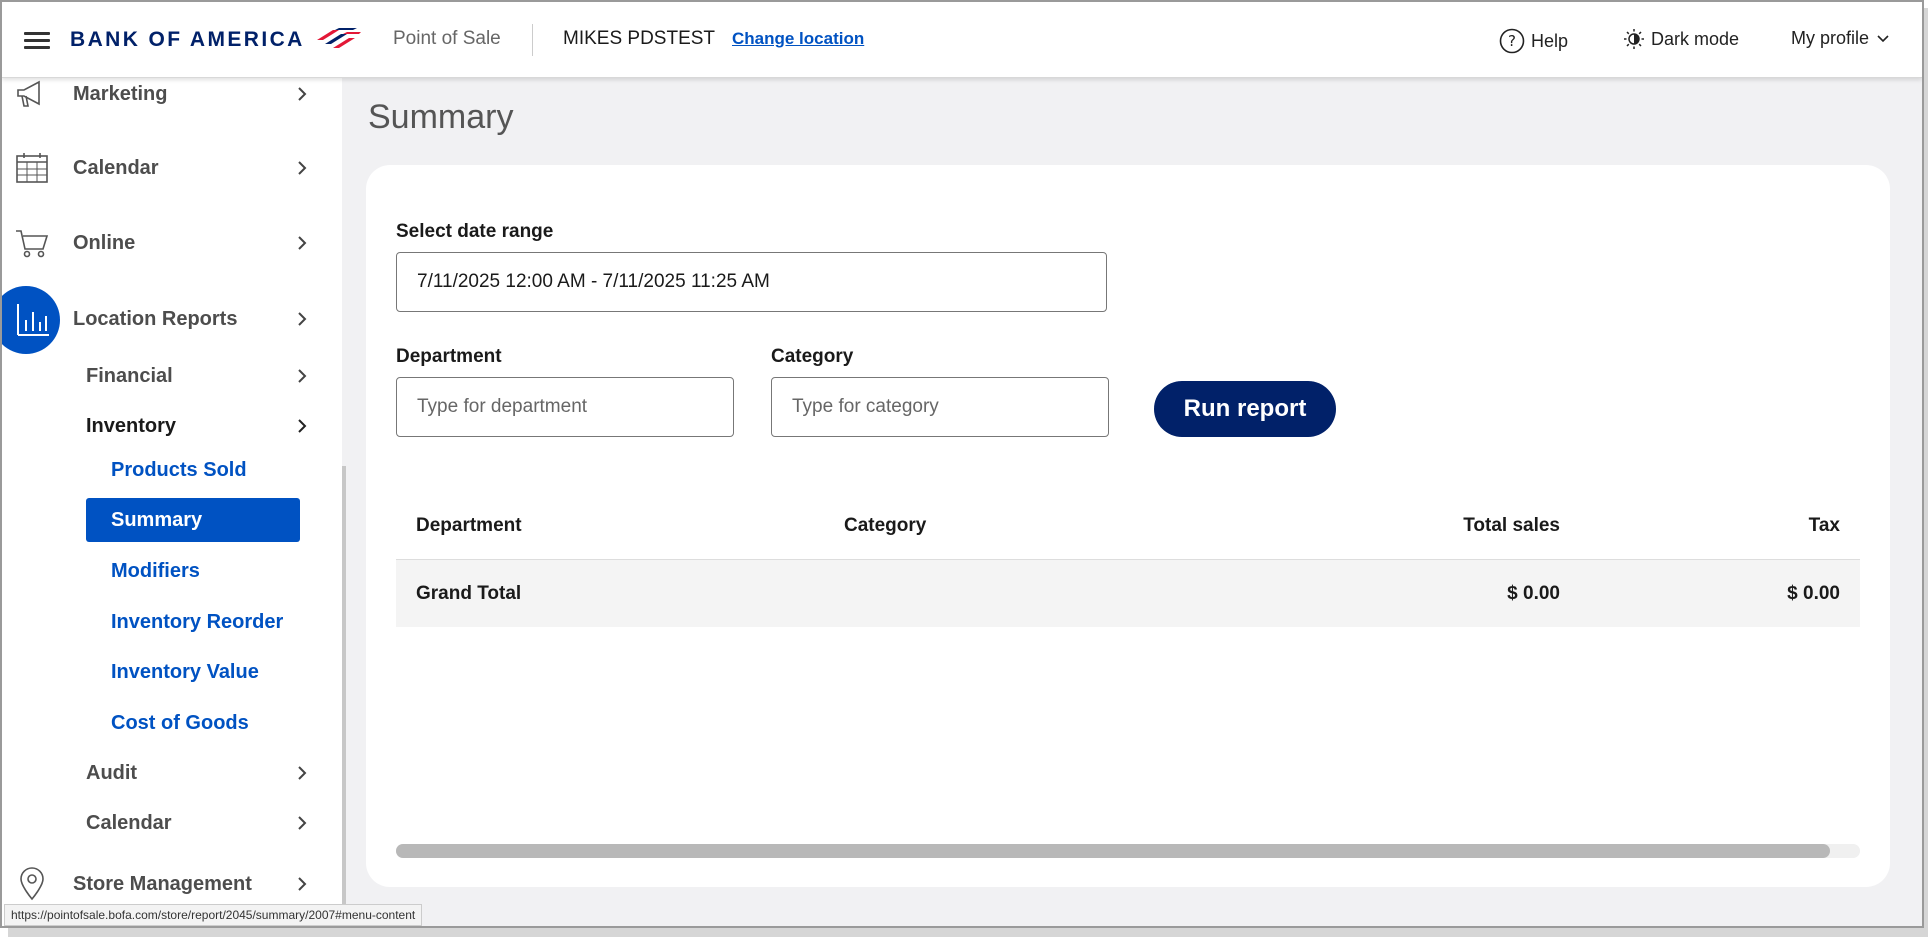 The image size is (1928, 937). I want to click on date-range-input: 7/11/2025 12:00 AM - 7/11/2025 11:25 AM, so click(751, 282).